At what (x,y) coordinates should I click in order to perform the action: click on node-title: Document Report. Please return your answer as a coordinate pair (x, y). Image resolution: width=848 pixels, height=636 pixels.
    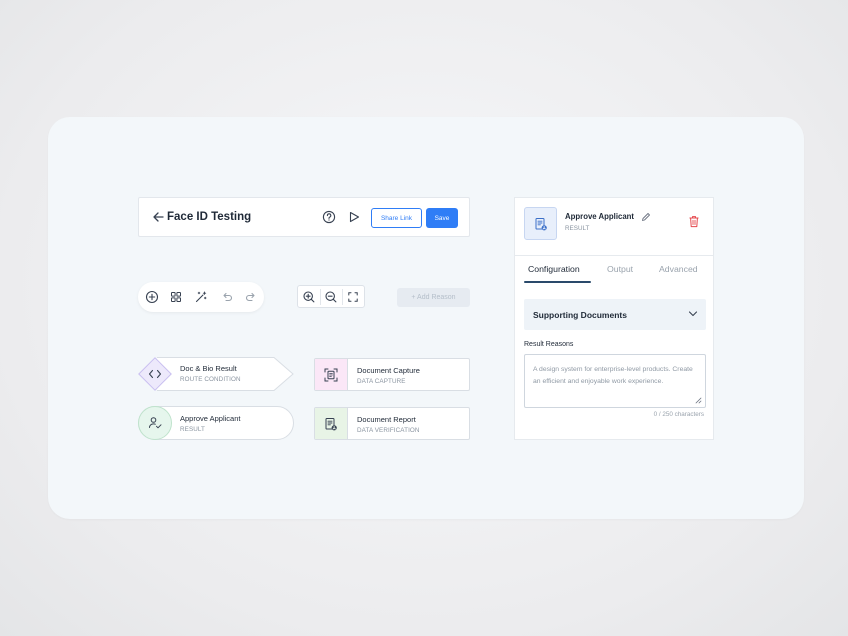
    Looking at the image, I should click on (386, 419).